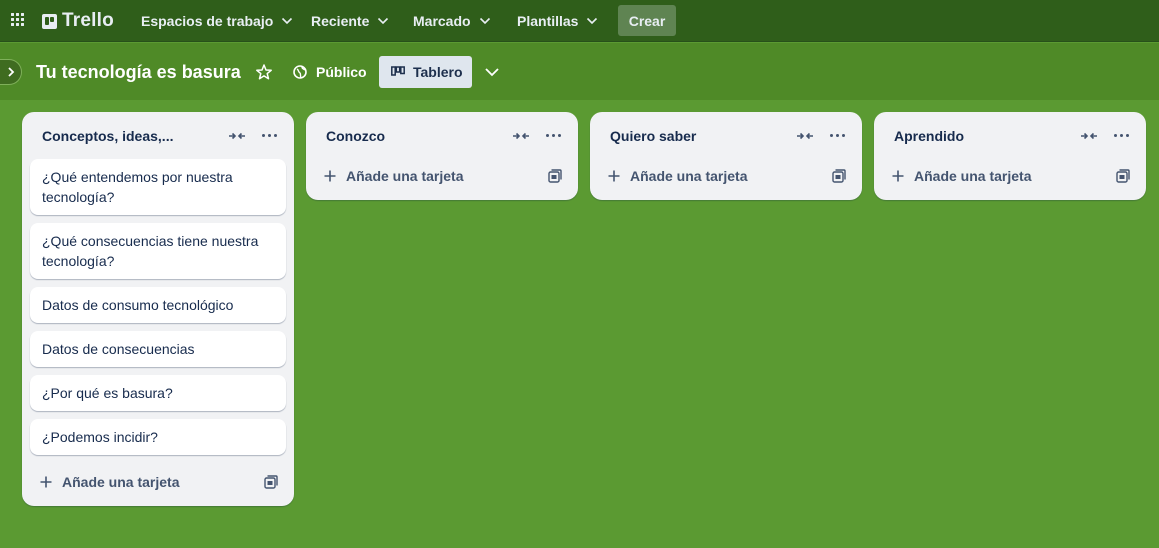  Describe the element at coordinates (158, 393) in the screenshot. I see `card: ¿Por qué es basura?` at that location.